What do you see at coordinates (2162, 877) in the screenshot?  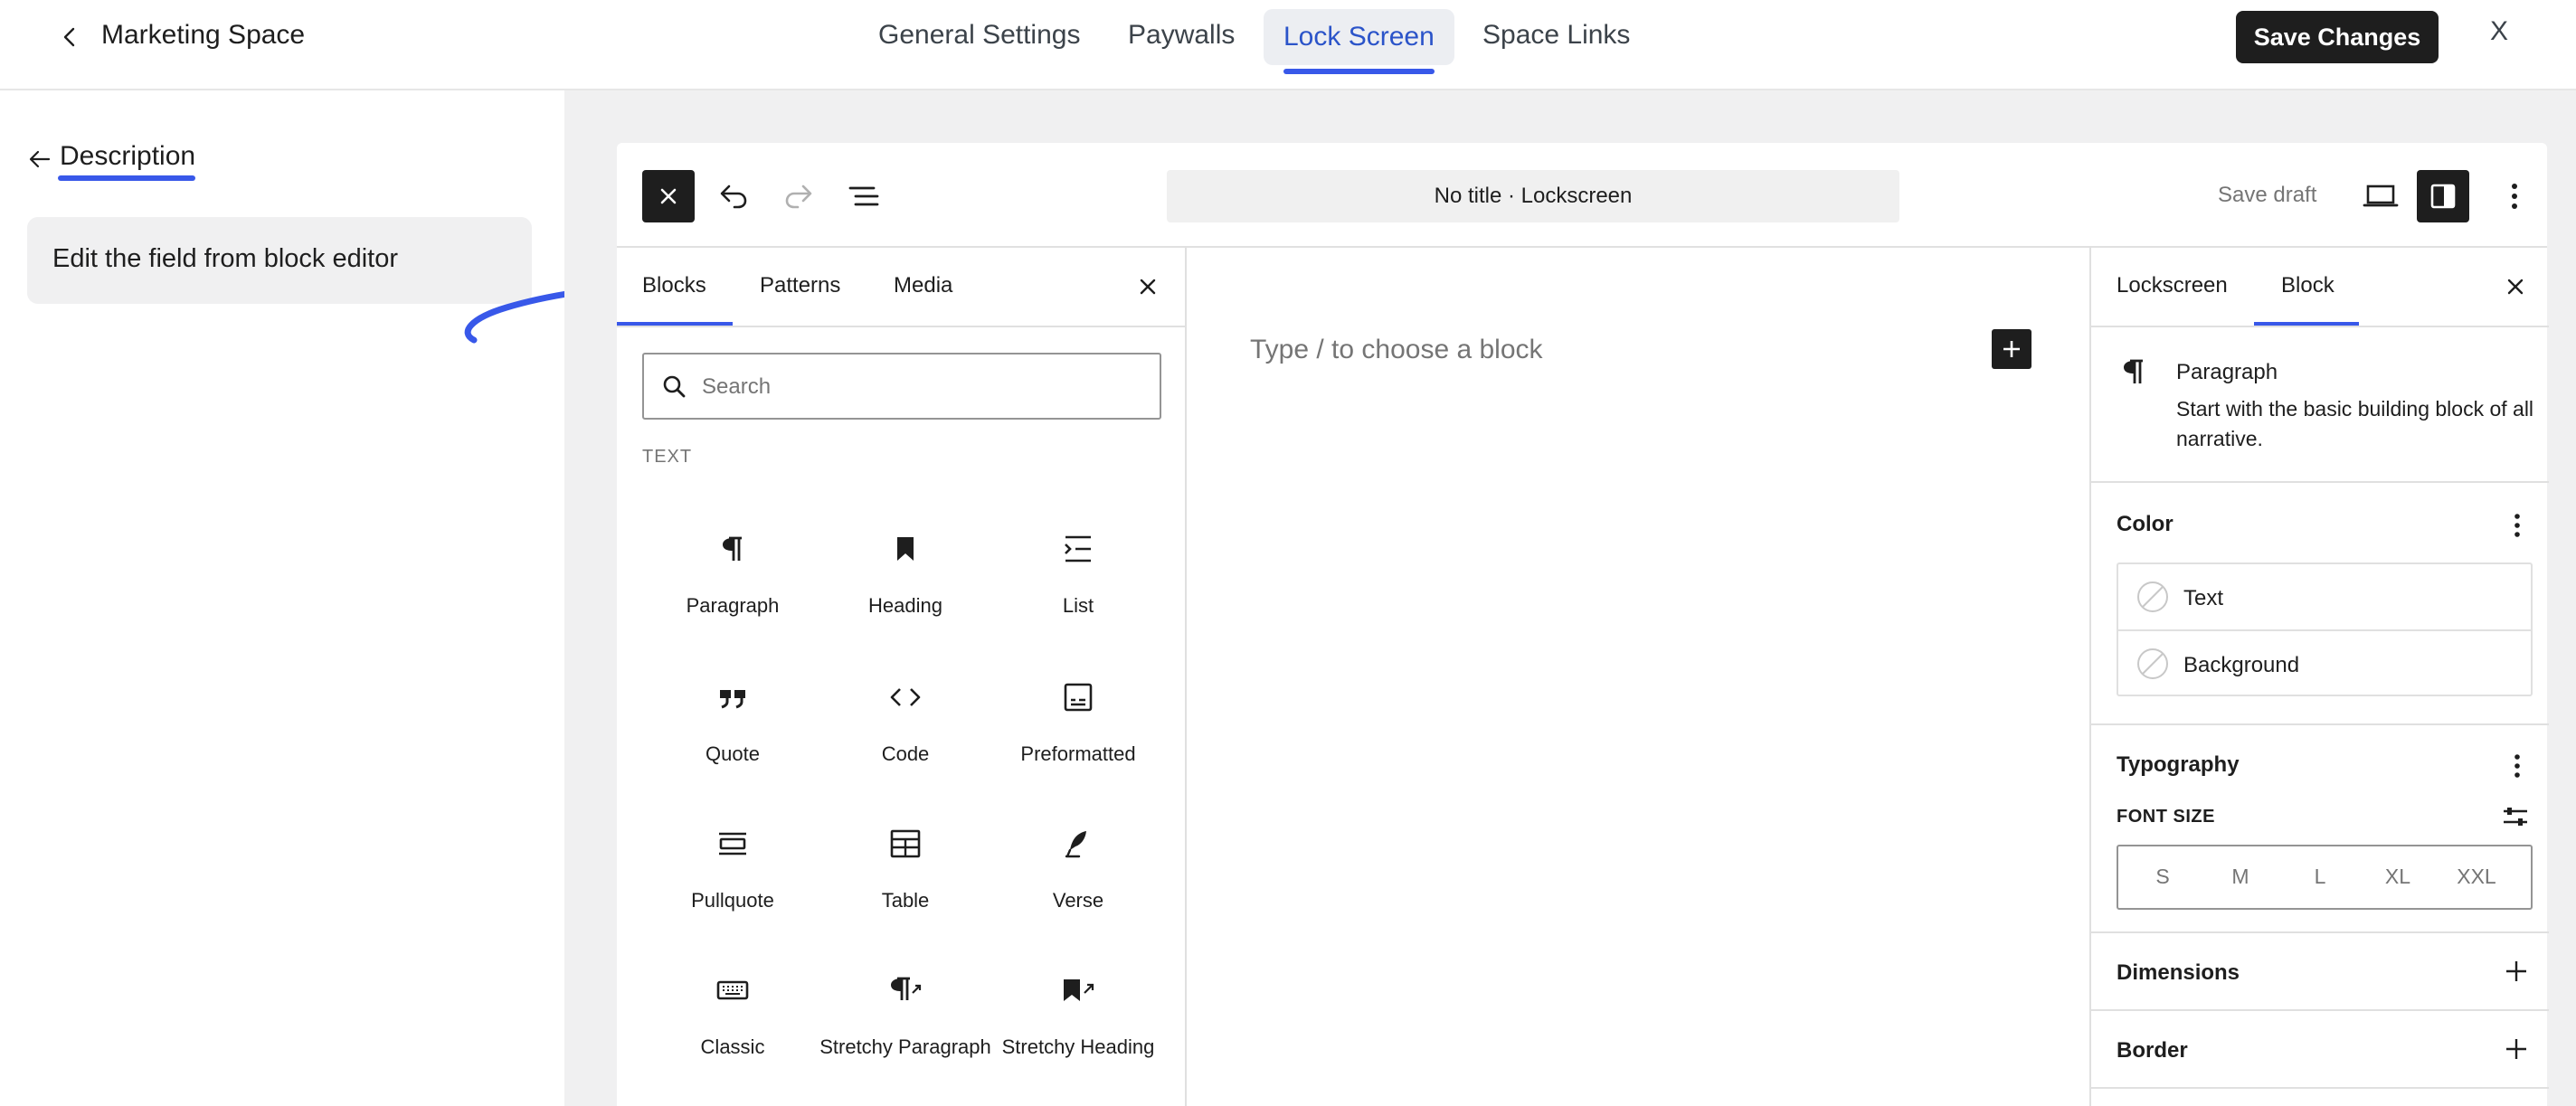 I see `font-size-s: S` at bounding box center [2162, 877].